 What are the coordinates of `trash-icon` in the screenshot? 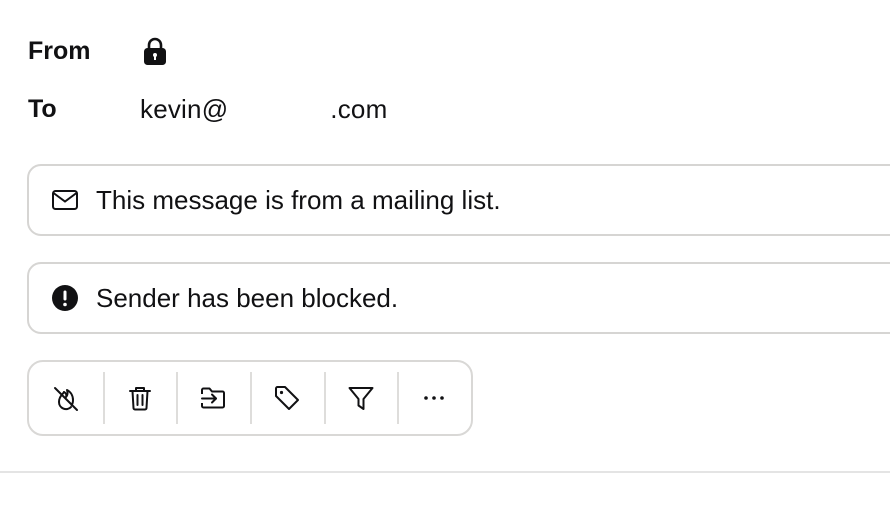 It's located at (139, 399).